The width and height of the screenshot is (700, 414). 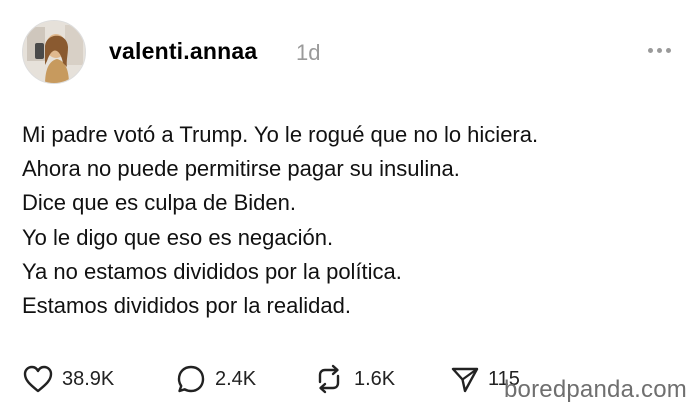 I want to click on post-text-line: Dice que es culpa de Biden., so click(x=159, y=203).